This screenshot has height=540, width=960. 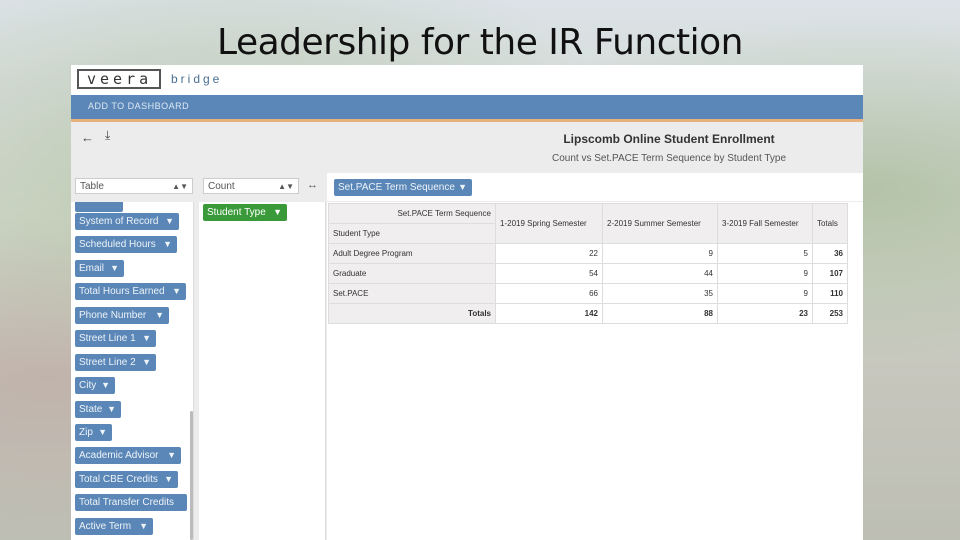 What do you see at coordinates (412, 253) in the screenshot?
I see `row-label: Adult Degree Program` at bounding box center [412, 253].